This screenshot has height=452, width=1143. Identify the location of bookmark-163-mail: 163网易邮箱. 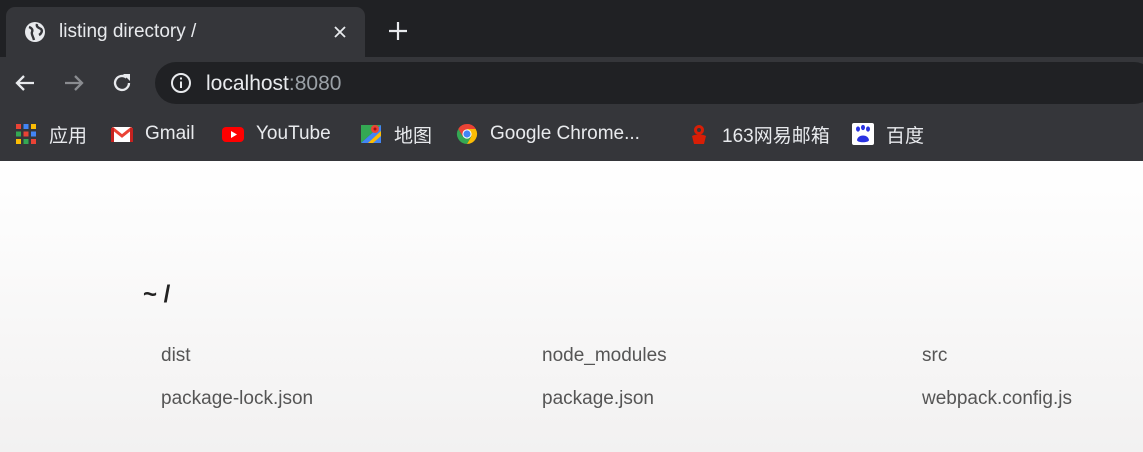
(759, 134).